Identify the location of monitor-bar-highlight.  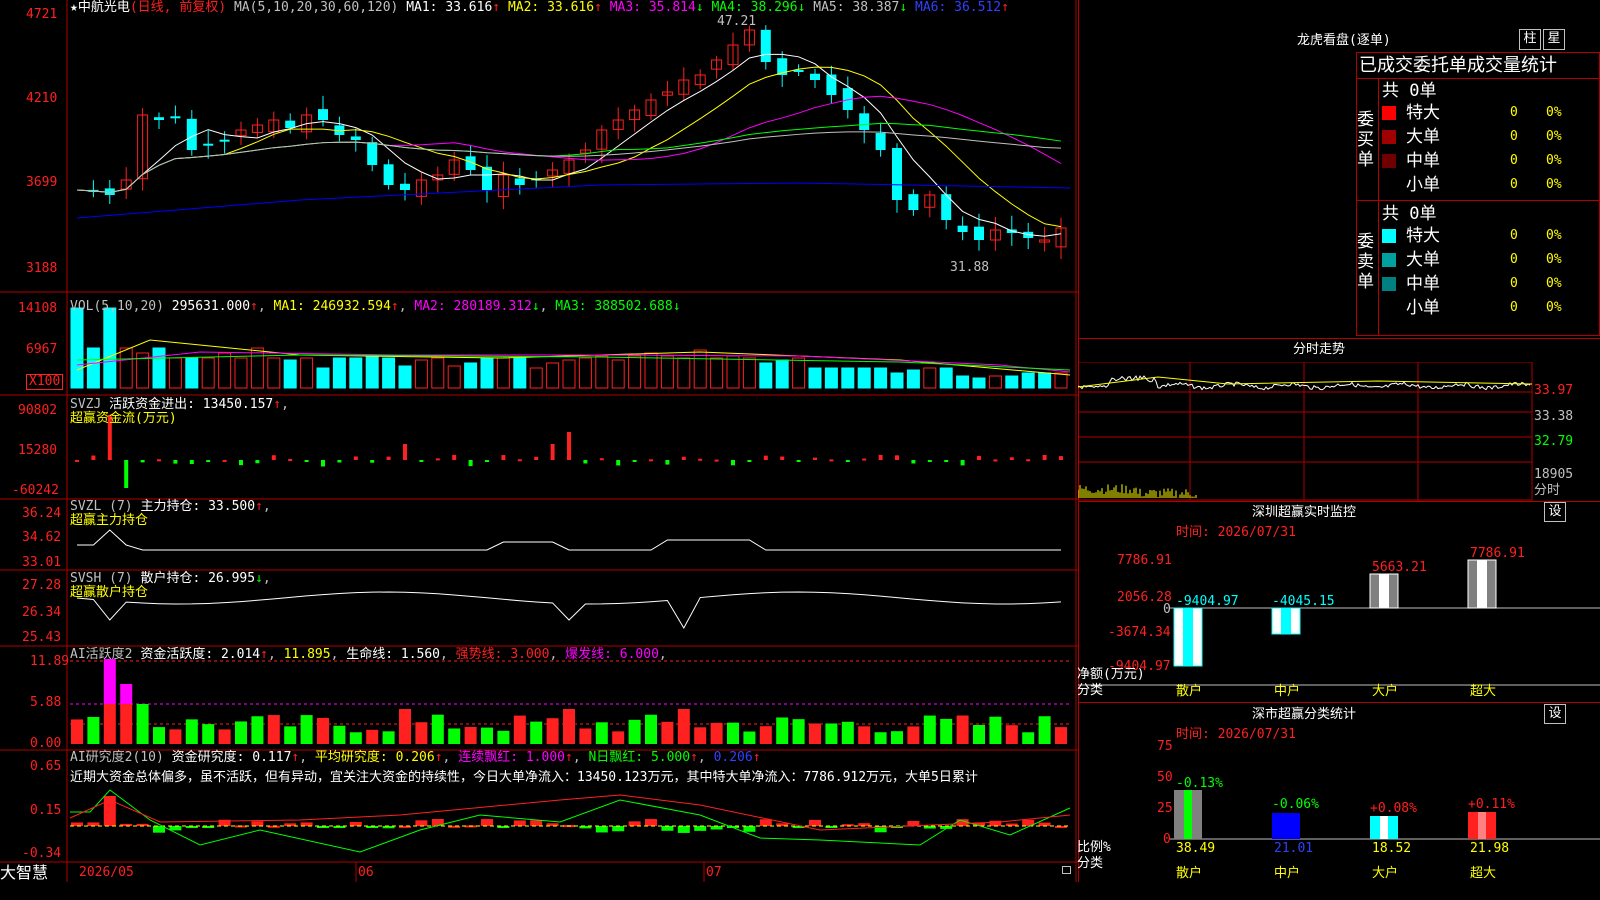
(1188, 637).